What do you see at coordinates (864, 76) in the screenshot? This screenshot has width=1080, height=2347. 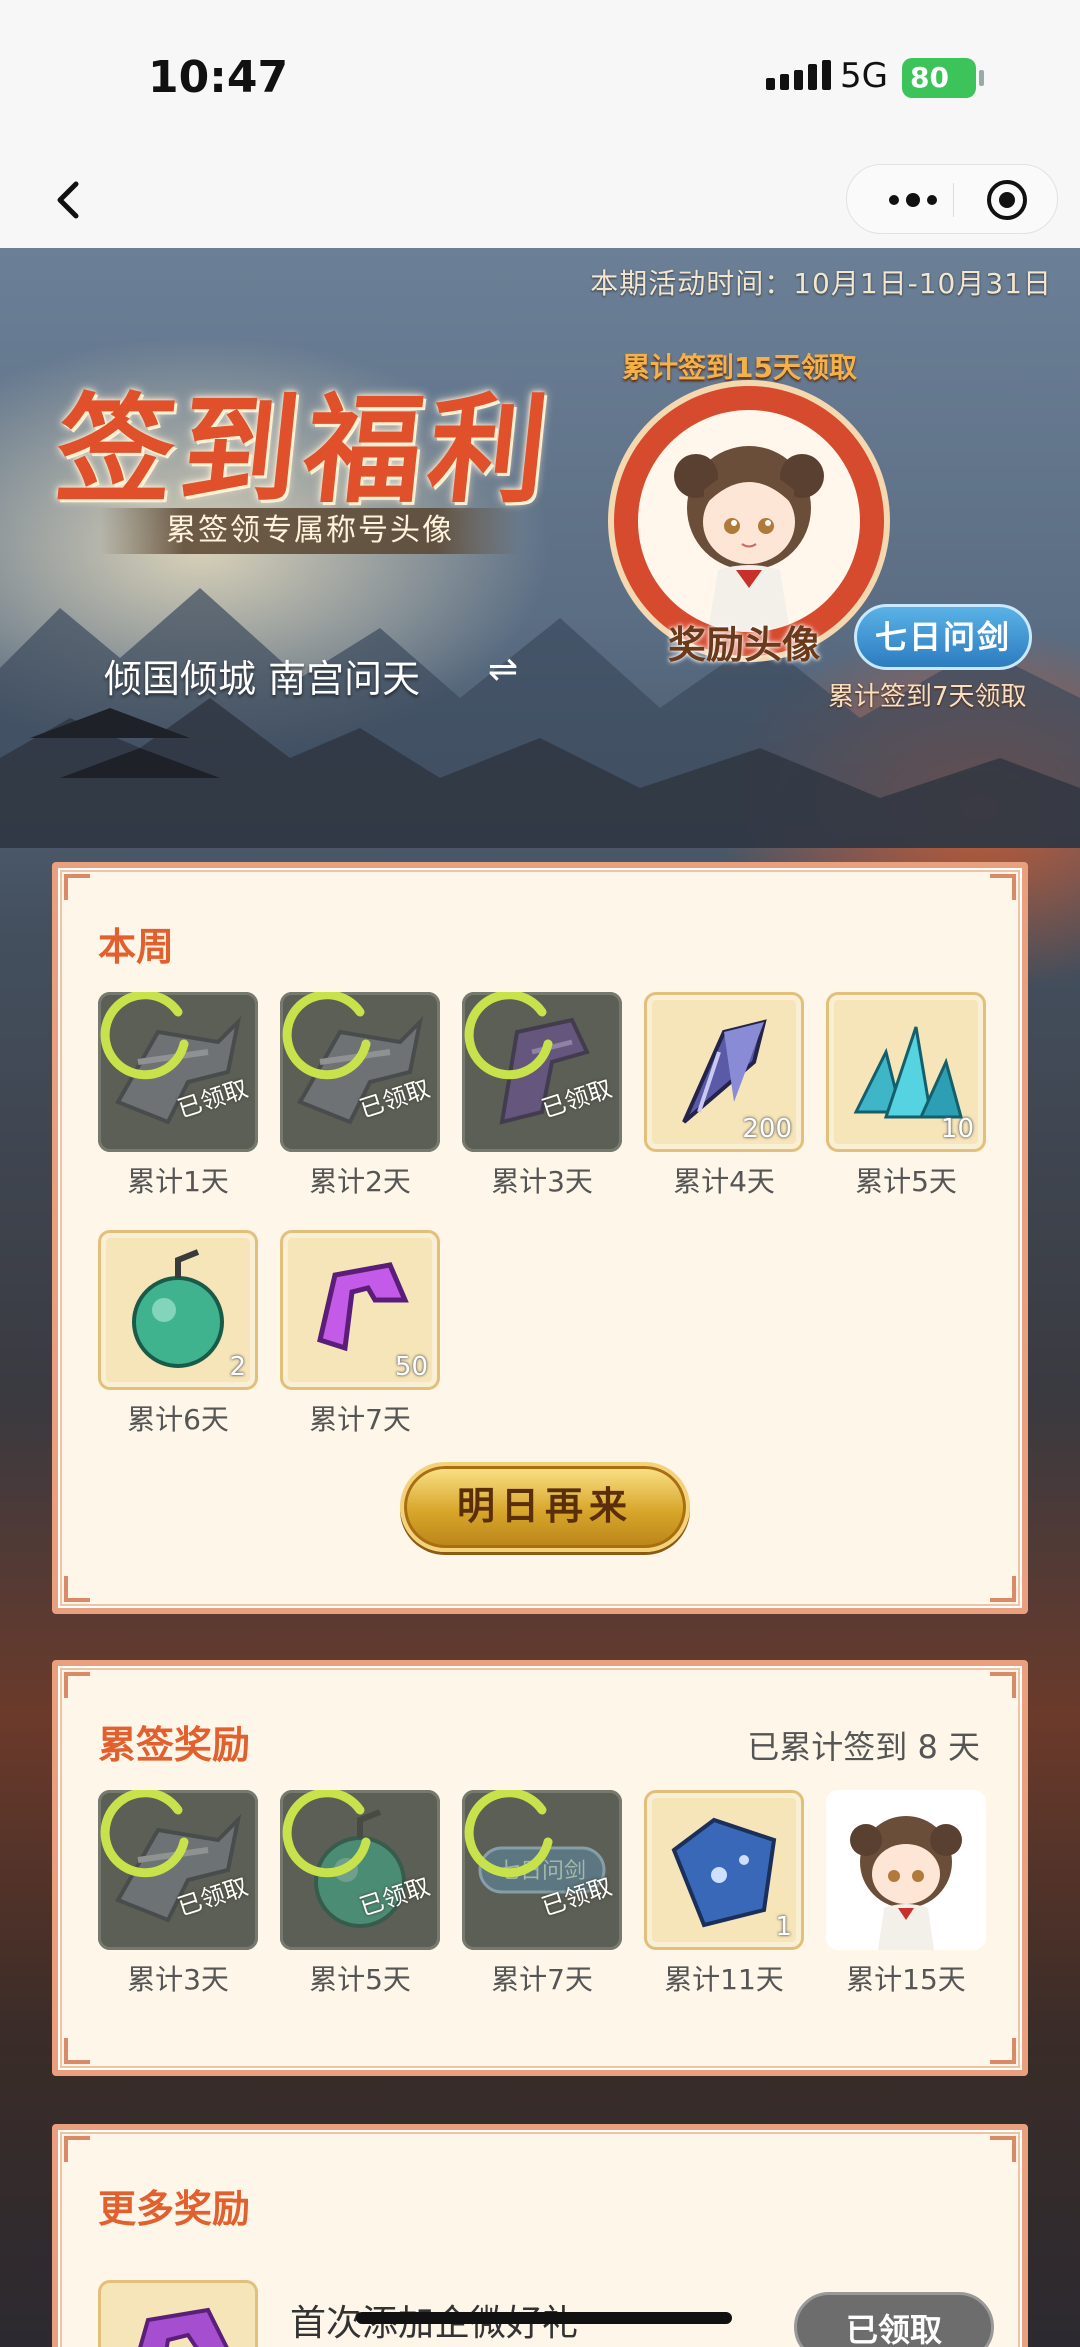 I see `network-label: 5G` at bounding box center [864, 76].